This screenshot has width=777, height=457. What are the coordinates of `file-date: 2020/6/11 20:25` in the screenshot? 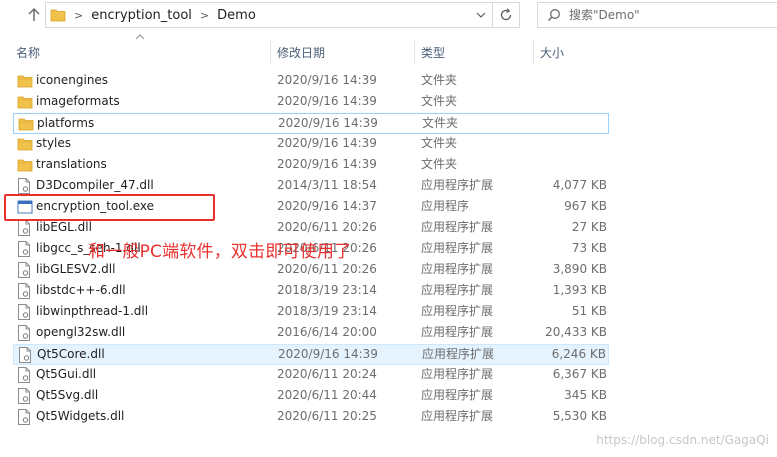 It's located at (327, 416).